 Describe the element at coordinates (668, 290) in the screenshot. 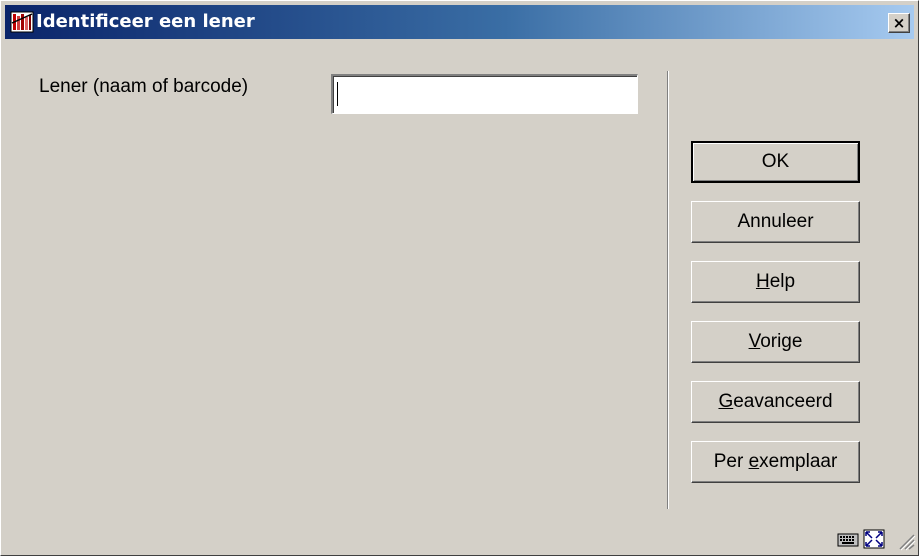

I see `vertical-divider` at that location.